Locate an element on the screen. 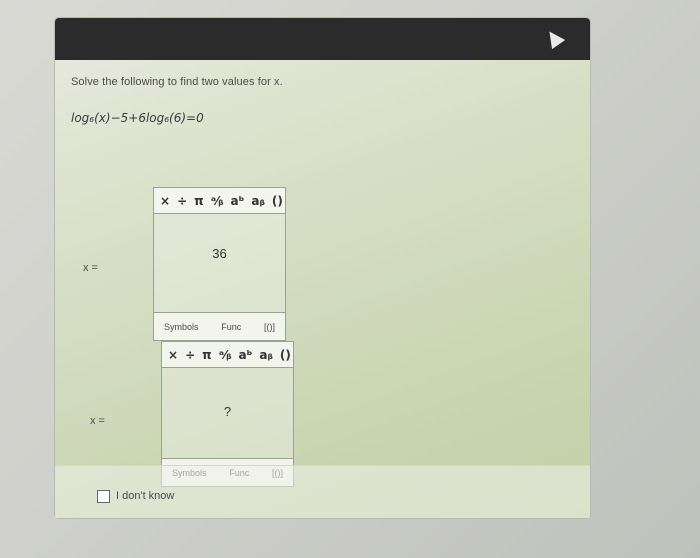 Image resolution: width=700 pixels, height=558 pixels. answer-input-2: ? is located at coordinates (227, 413).